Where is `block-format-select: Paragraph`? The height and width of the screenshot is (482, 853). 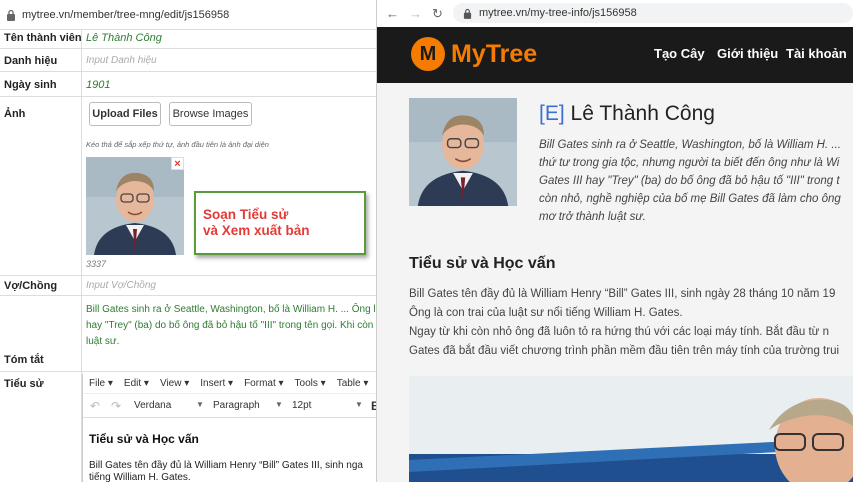 block-format-select: Paragraph is located at coordinates (236, 405).